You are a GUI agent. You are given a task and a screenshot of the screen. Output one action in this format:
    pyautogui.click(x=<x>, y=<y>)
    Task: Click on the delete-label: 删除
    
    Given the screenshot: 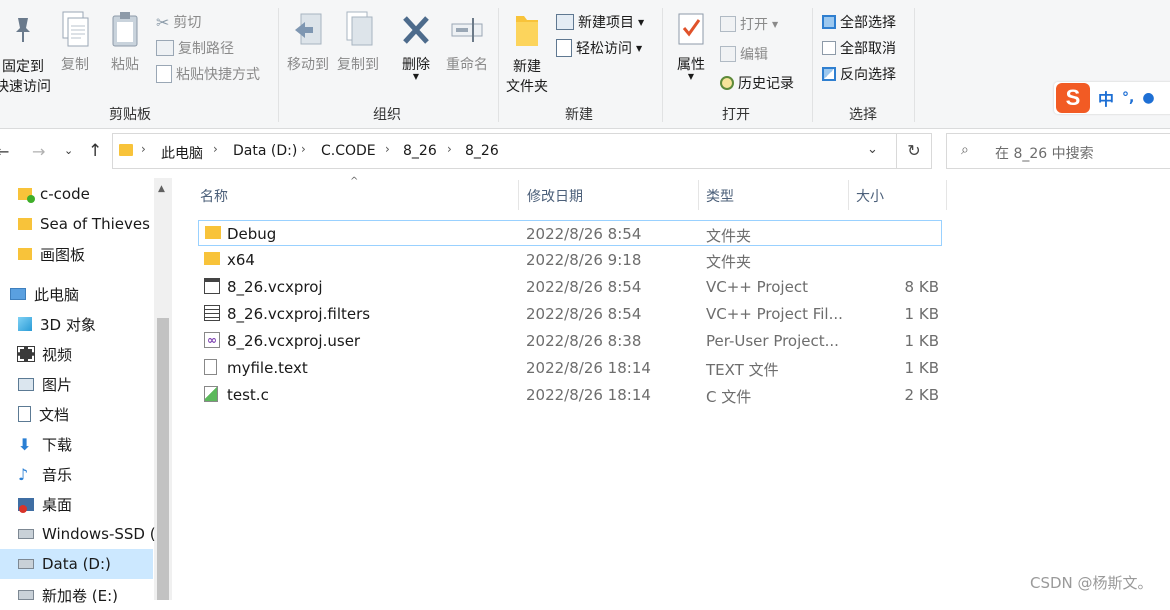 What is the action you would take?
    pyautogui.click(x=416, y=65)
    